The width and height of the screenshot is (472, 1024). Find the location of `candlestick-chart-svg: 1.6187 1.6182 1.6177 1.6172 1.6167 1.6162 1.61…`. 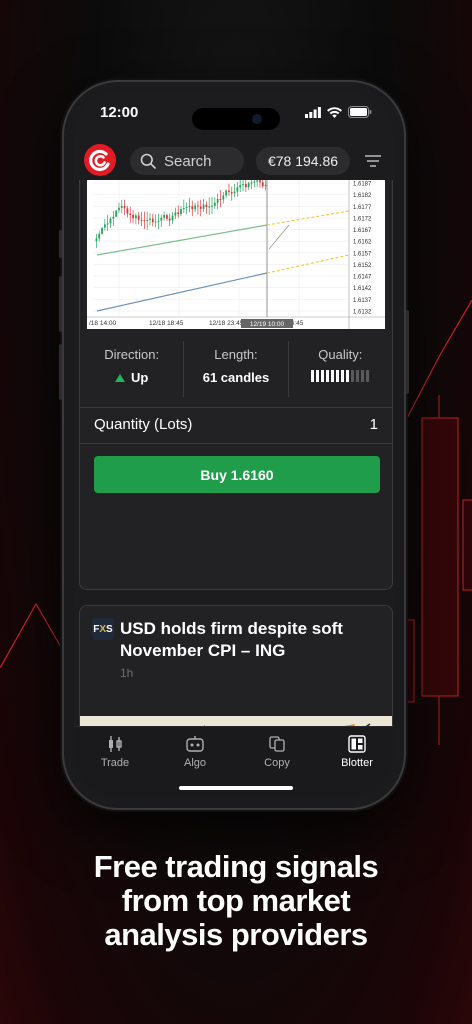

candlestick-chart-svg: 1.6187 1.6182 1.6177 1.6172 1.6167 1.6162 1.61… is located at coordinates (236, 254).